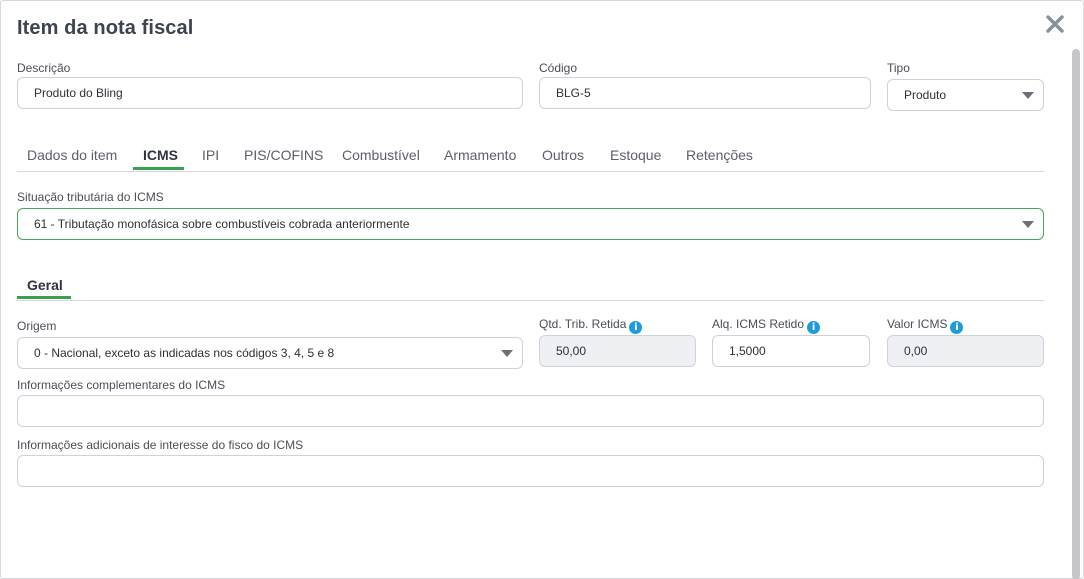 This screenshot has width=1084, height=579. What do you see at coordinates (45, 285) in the screenshot?
I see `subtab-geral: Geral` at bounding box center [45, 285].